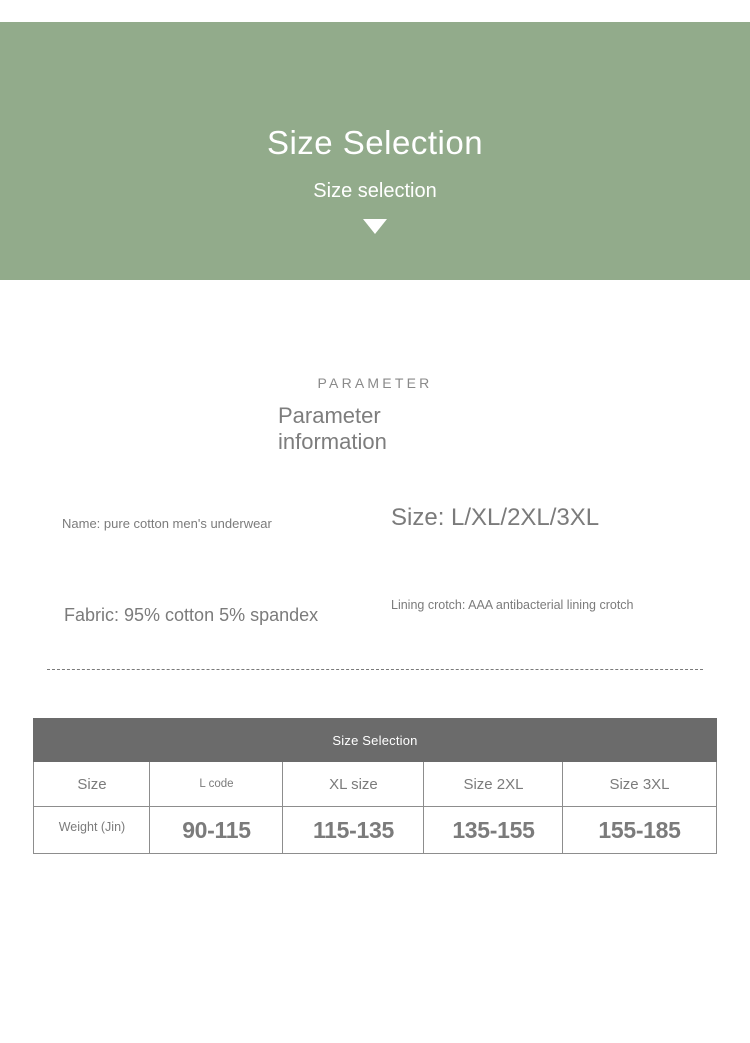 The image size is (750, 1043). Describe the element at coordinates (167, 523) in the screenshot. I see `parameter-item-name: Name: pure cotton men's underwear` at that location.